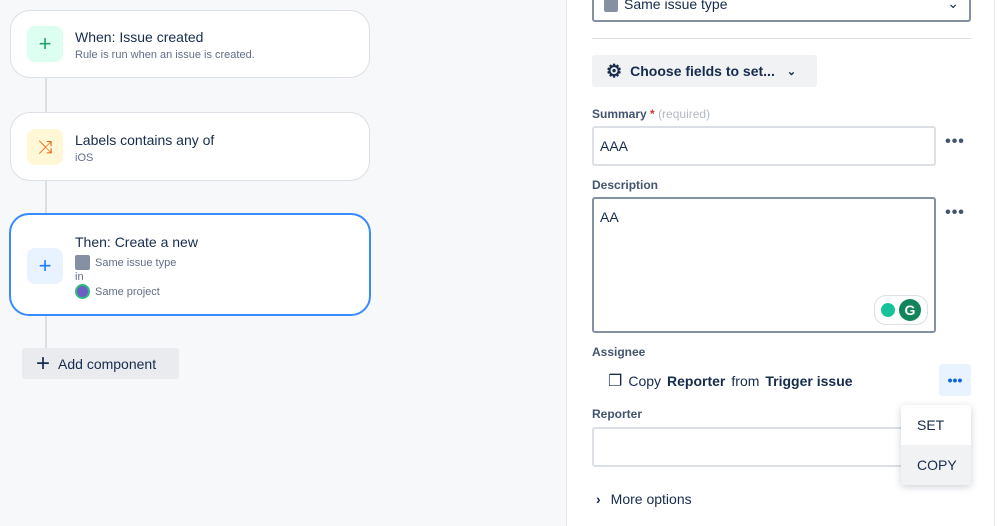  What do you see at coordinates (145, 140) in the screenshot?
I see `condition-title: Labels contains any of` at bounding box center [145, 140].